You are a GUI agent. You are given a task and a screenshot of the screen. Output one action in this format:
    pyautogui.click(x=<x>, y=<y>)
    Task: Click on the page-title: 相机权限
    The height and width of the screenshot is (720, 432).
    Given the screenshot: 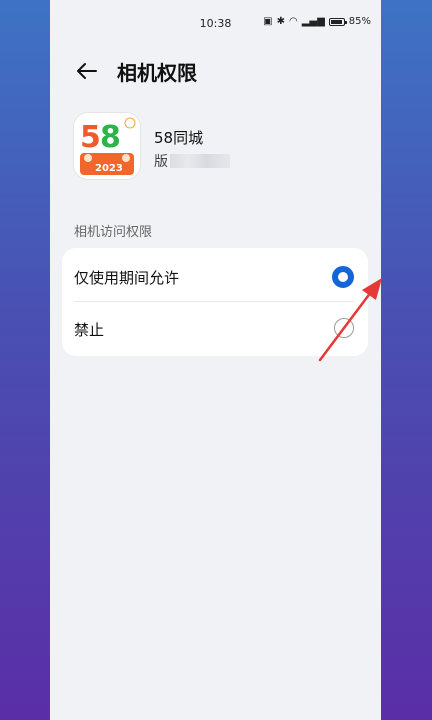 What is the action you would take?
    pyautogui.click(x=157, y=73)
    